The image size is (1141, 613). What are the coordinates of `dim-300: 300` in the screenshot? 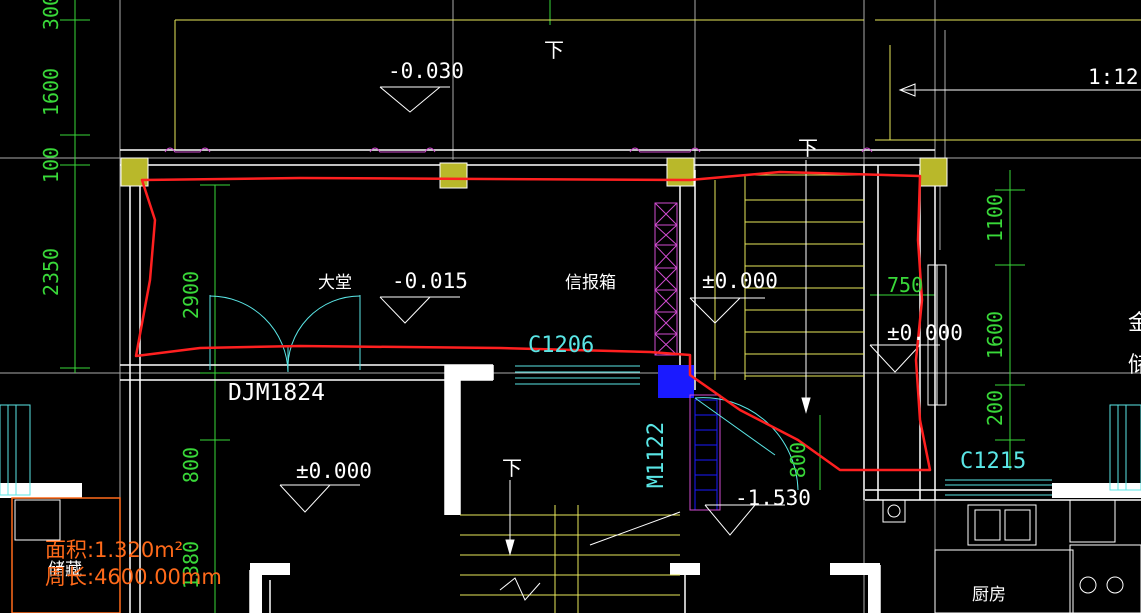 It's located at (51, 15).